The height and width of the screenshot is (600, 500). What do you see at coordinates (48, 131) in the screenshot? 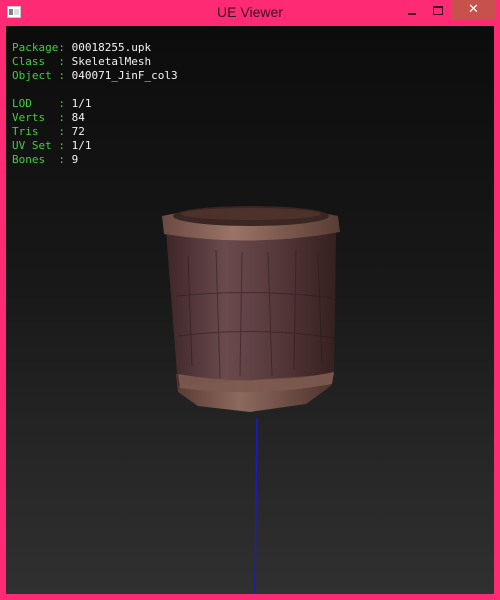
I see `tris-row: Tris : 72` at bounding box center [48, 131].